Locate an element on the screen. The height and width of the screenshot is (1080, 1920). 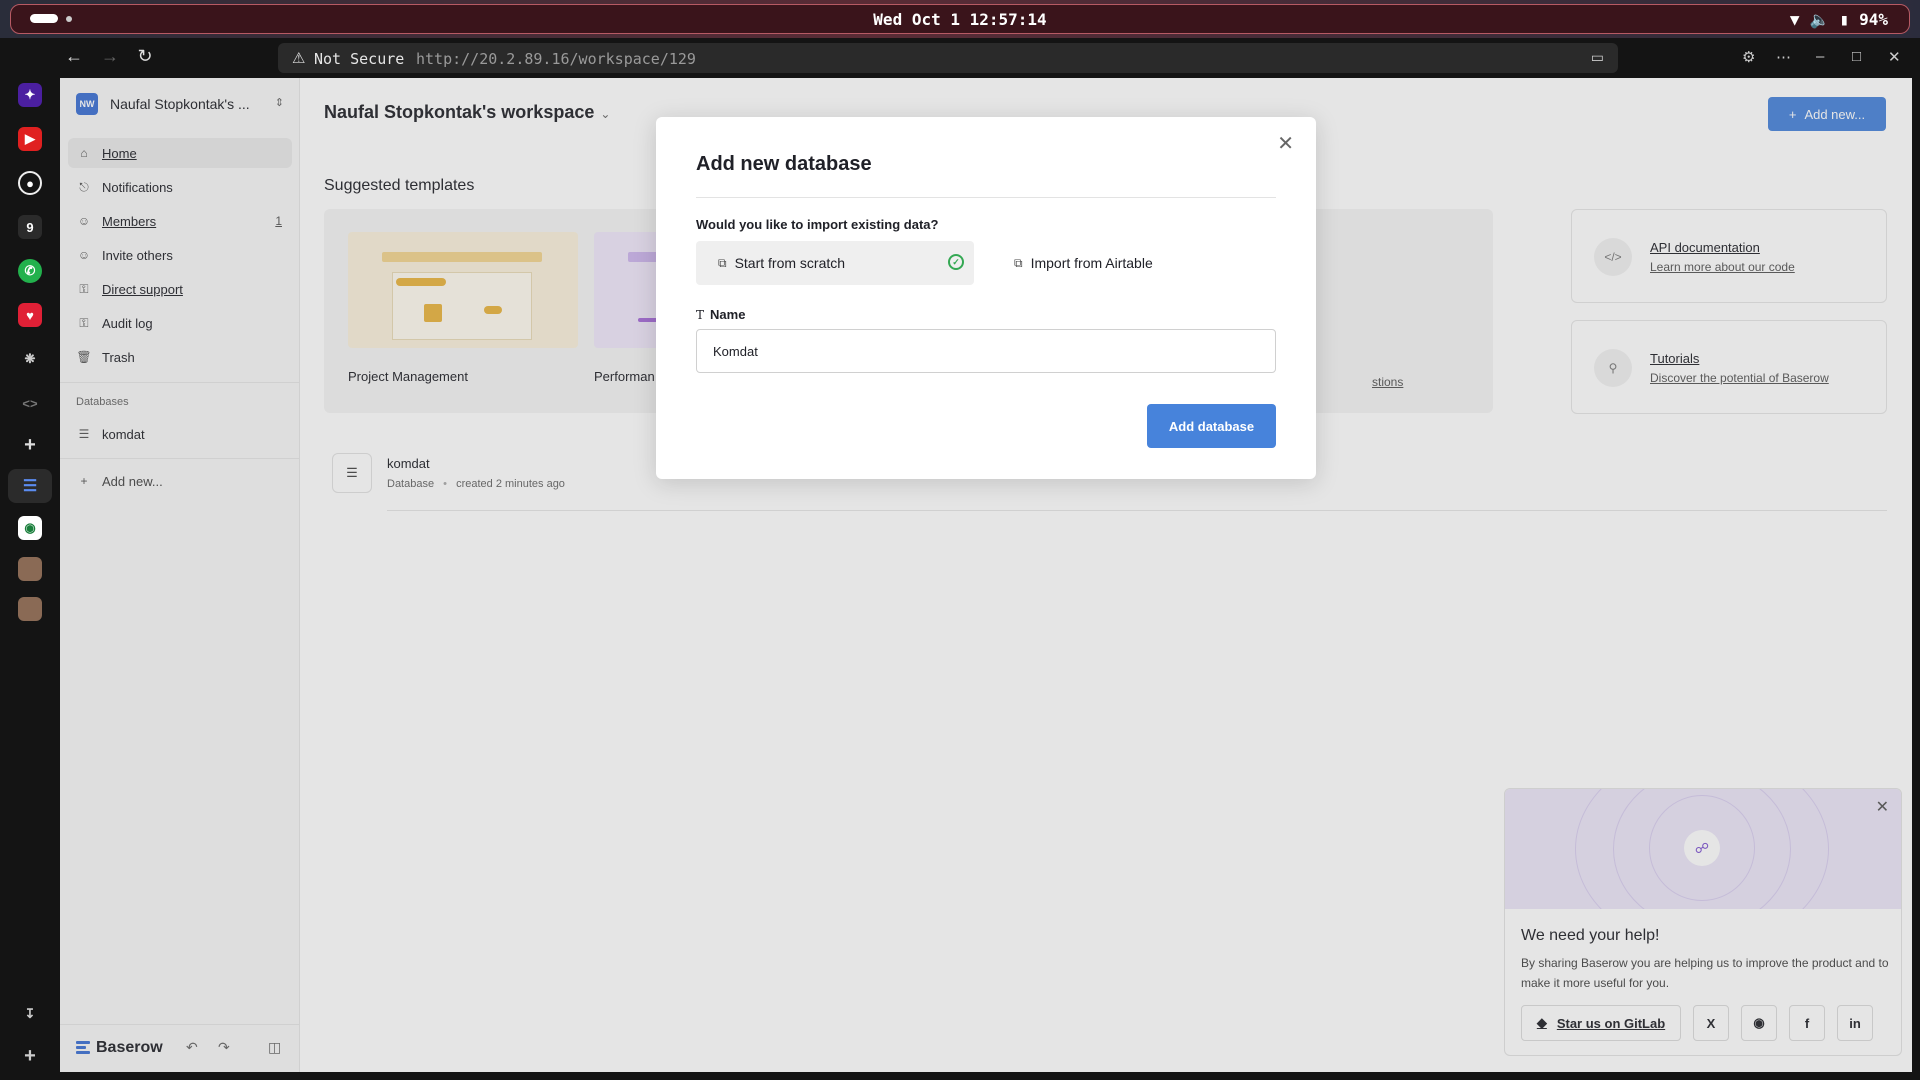
youtube-app-icon: ▶ is located at coordinates (30, 139).